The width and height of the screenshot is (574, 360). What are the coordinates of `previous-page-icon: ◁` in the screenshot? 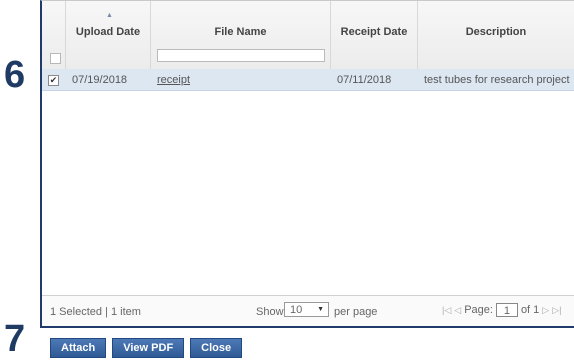 It's located at (457, 310).